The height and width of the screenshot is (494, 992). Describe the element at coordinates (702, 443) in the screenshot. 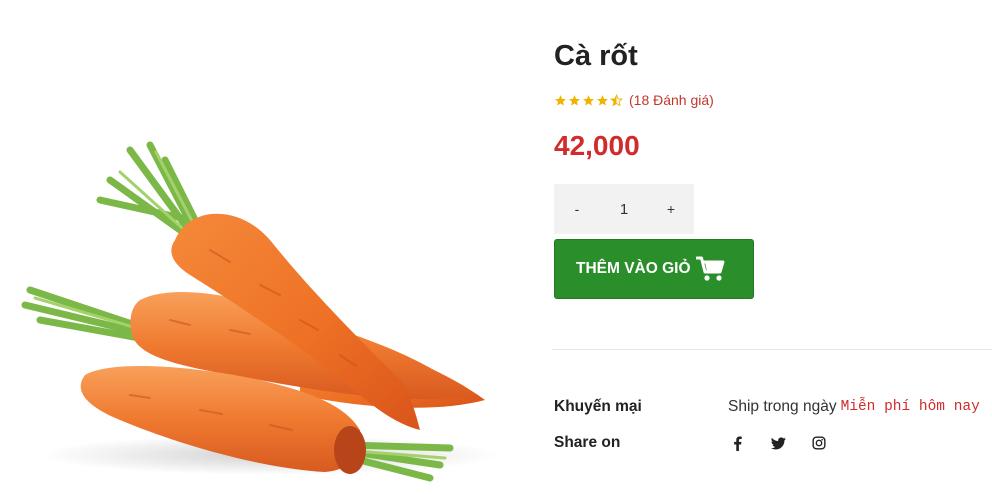

I see `share-row: Share on` at that location.